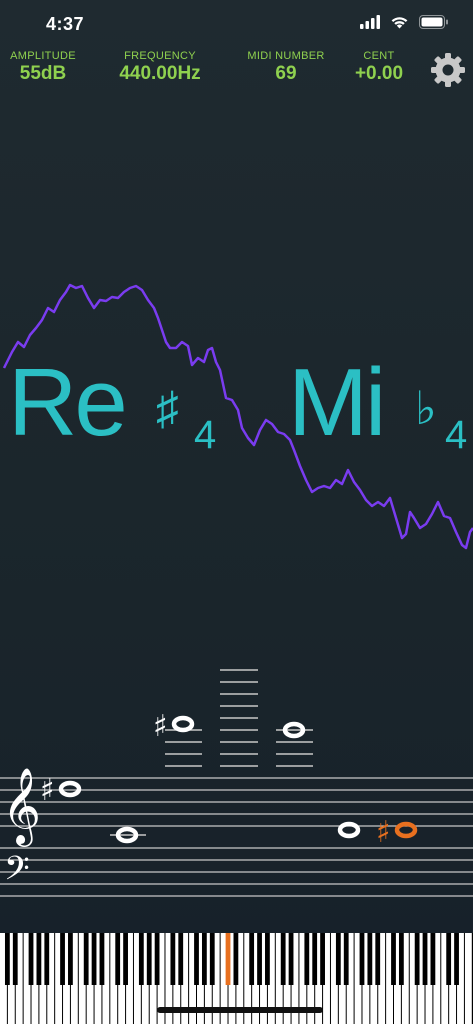 The image size is (473, 1024). I want to click on frequency-value: 440.00Hz, so click(160, 73).